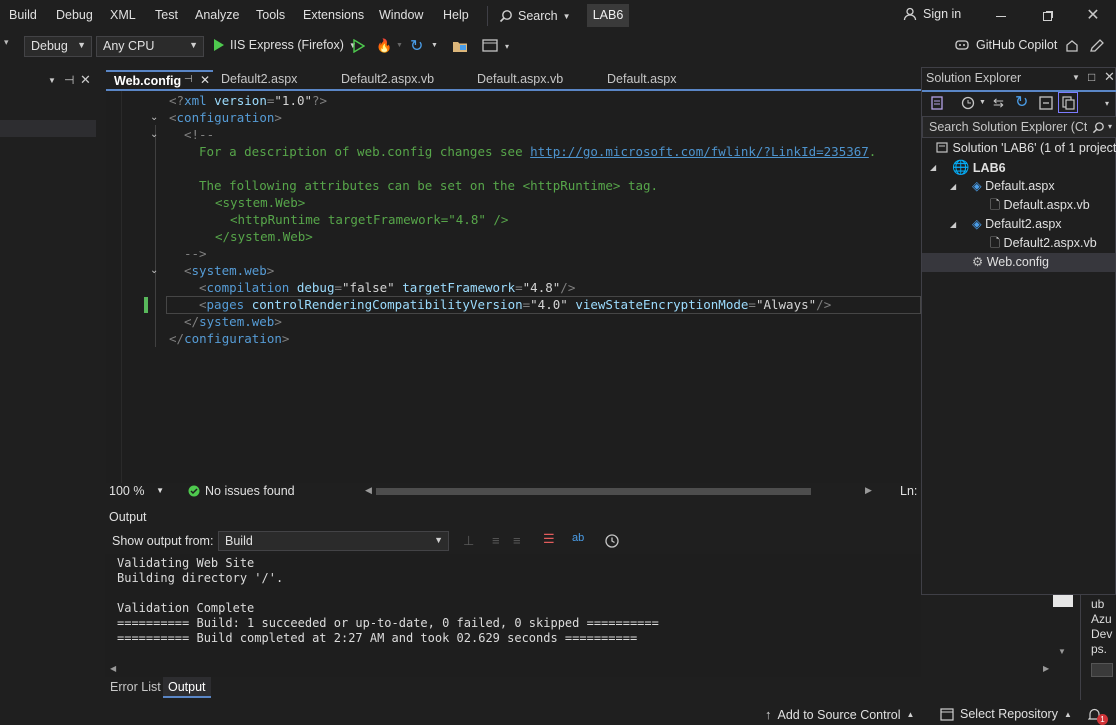 This screenshot has width=1116, height=725. What do you see at coordinates (217, 15) in the screenshot?
I see `menu-analyze: Analyze` at bounding box center [217, 15].